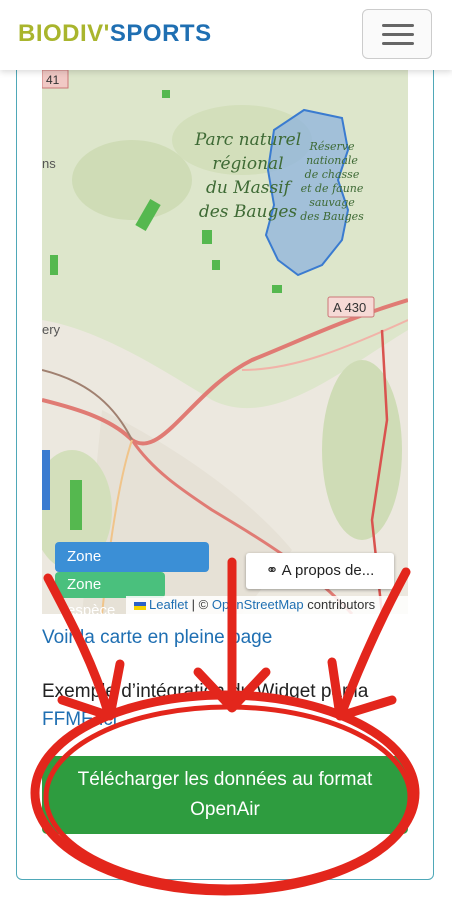 This screenshot has width=452, height=900. I want to click on road-number-label: 41, so click(53, 80).